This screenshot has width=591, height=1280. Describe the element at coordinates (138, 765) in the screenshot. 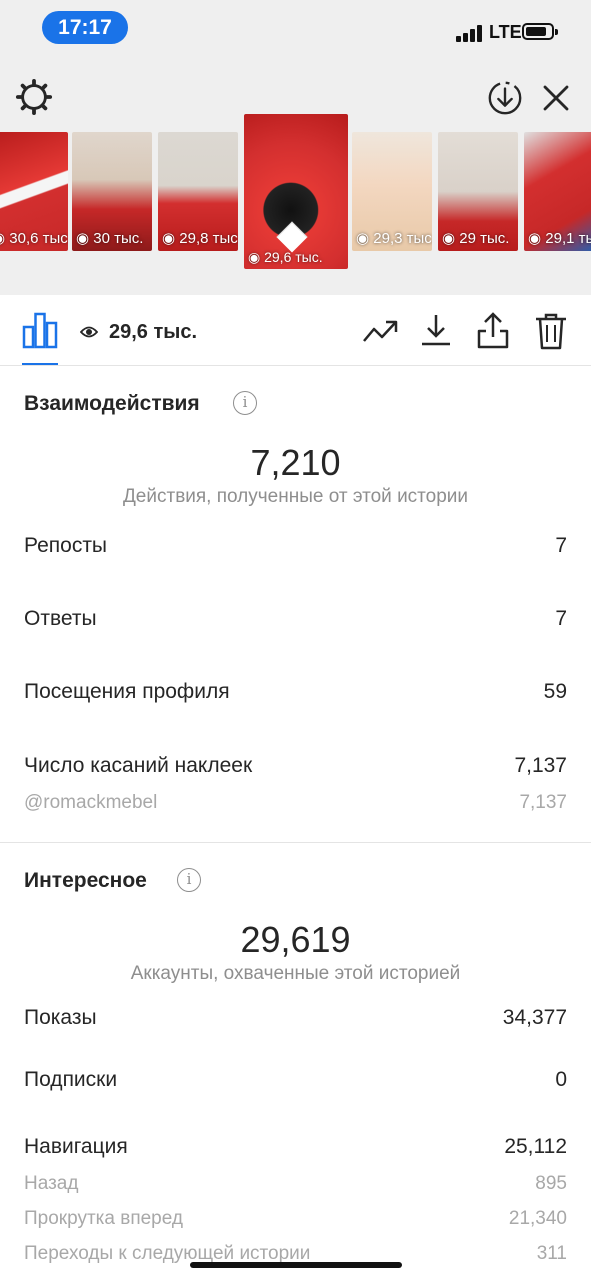

I see `row-label-sticker-taps: Число касаний наклеек` at that location.